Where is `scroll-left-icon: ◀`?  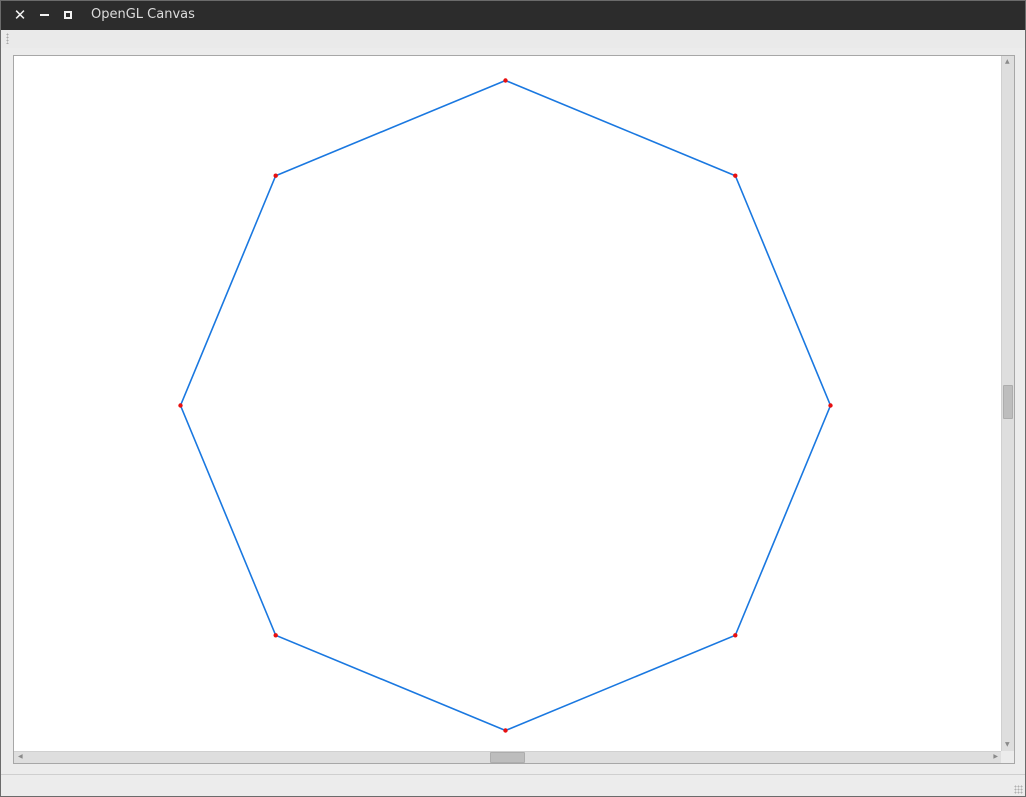 scroll-left-icon: ◀ is located at coordinates (20, 757).